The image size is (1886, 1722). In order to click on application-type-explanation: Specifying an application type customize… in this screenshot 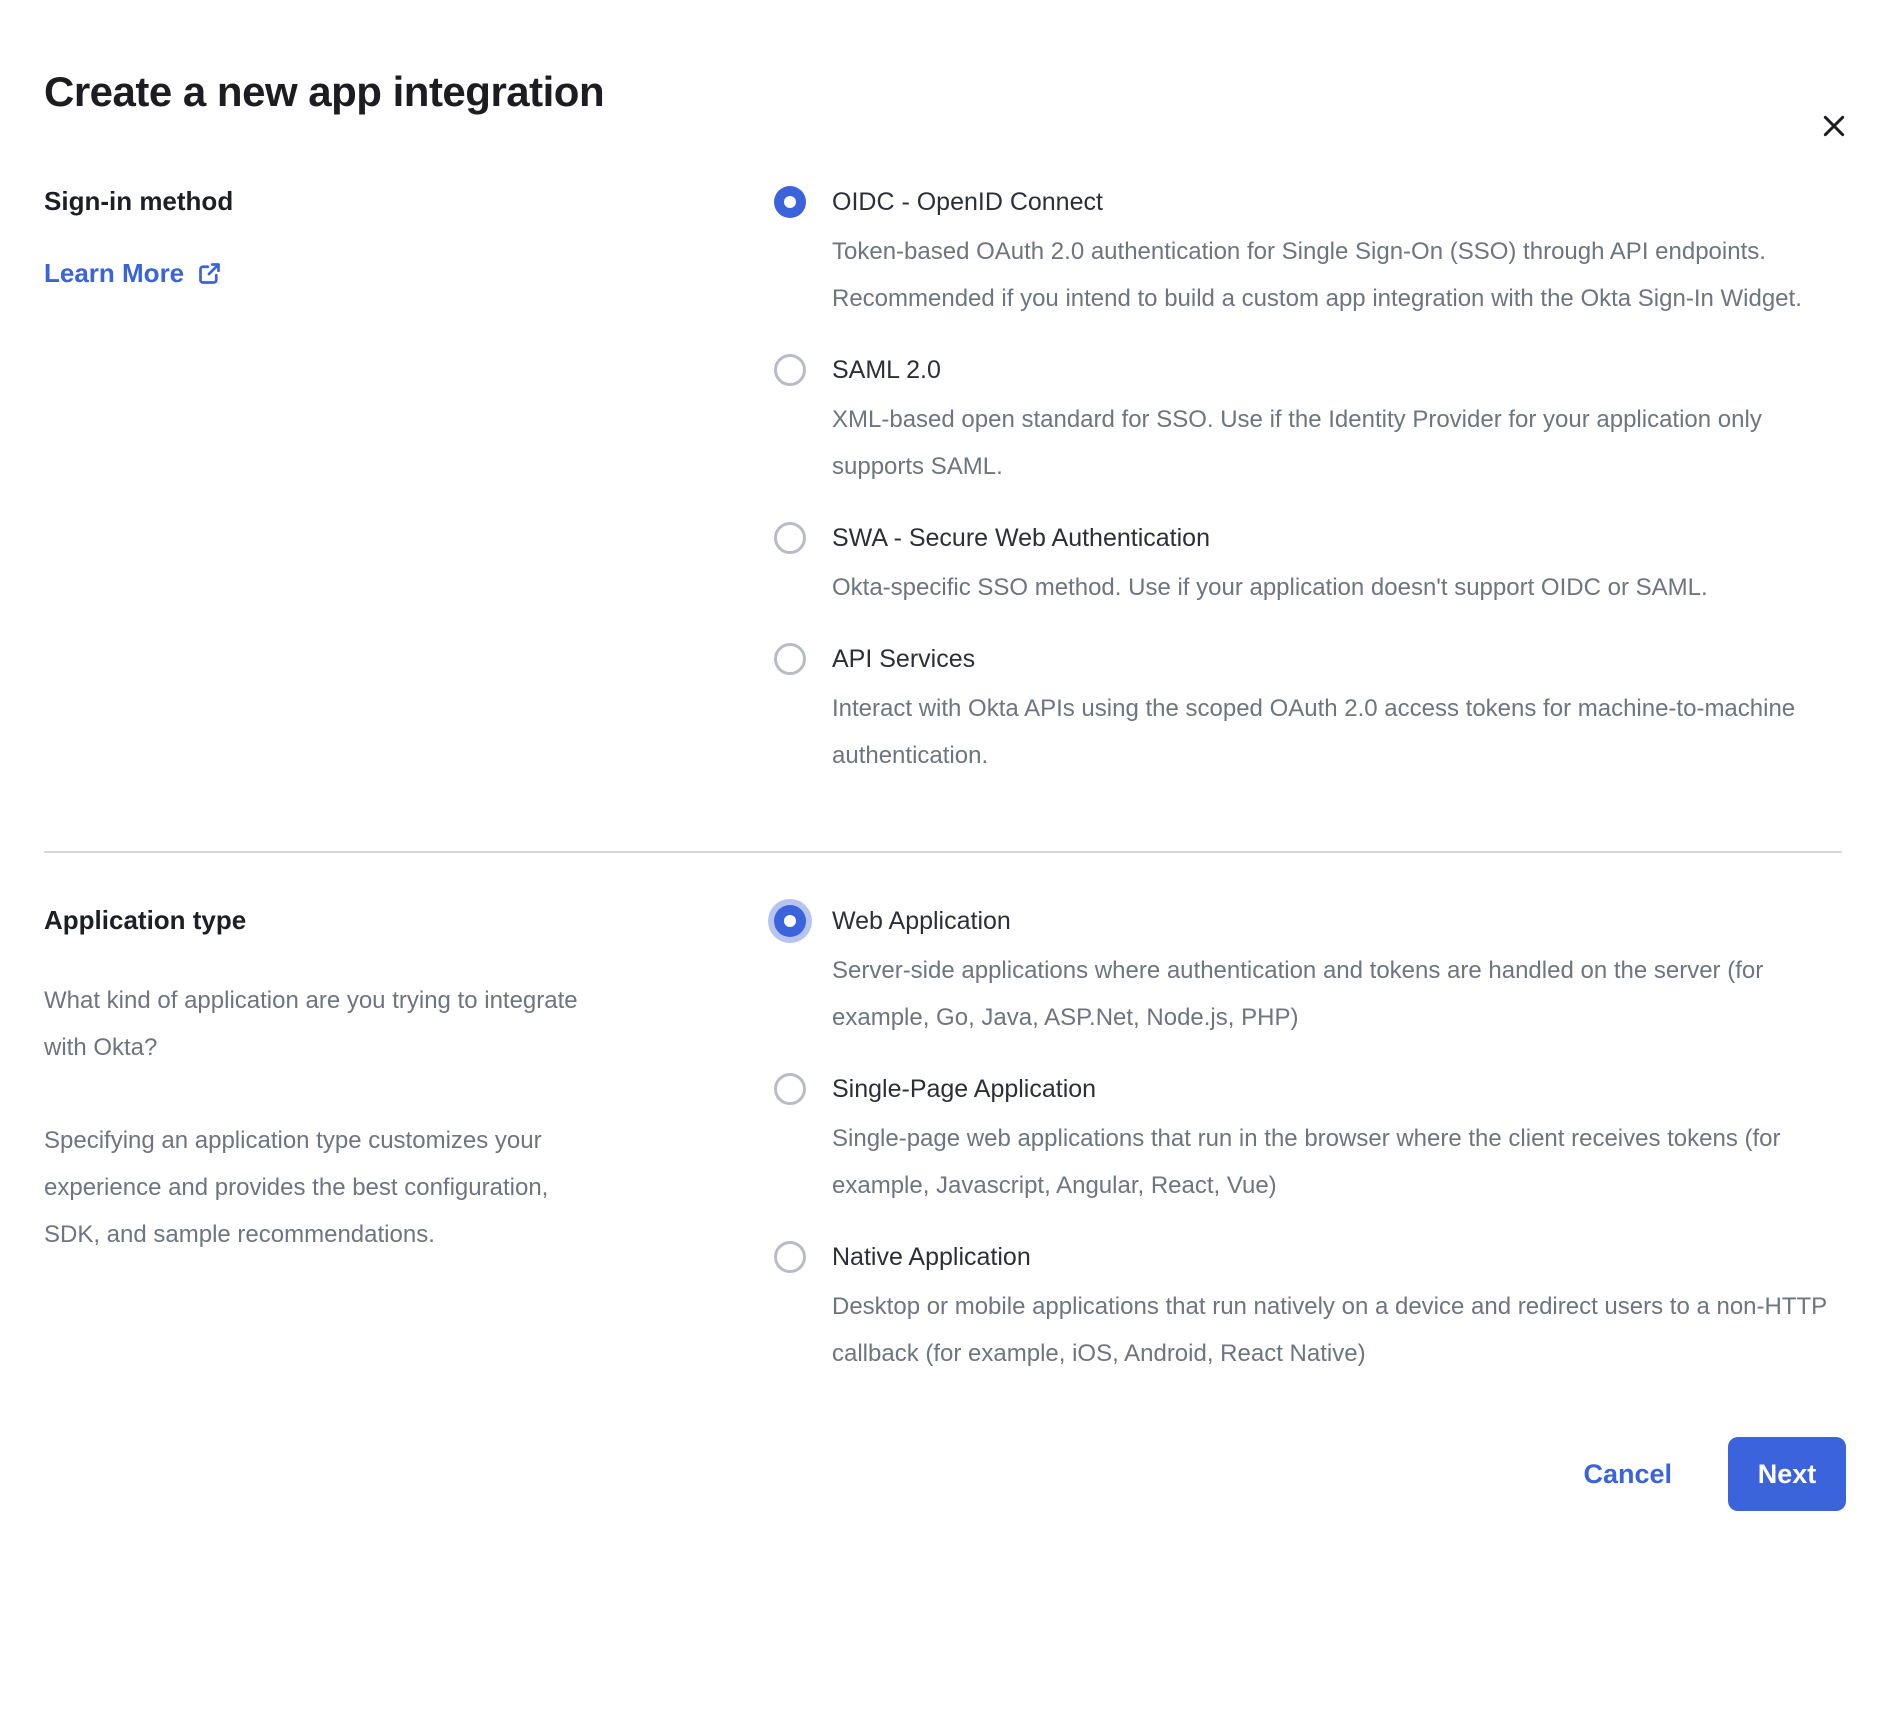, I will do `click(296, 1187)`.